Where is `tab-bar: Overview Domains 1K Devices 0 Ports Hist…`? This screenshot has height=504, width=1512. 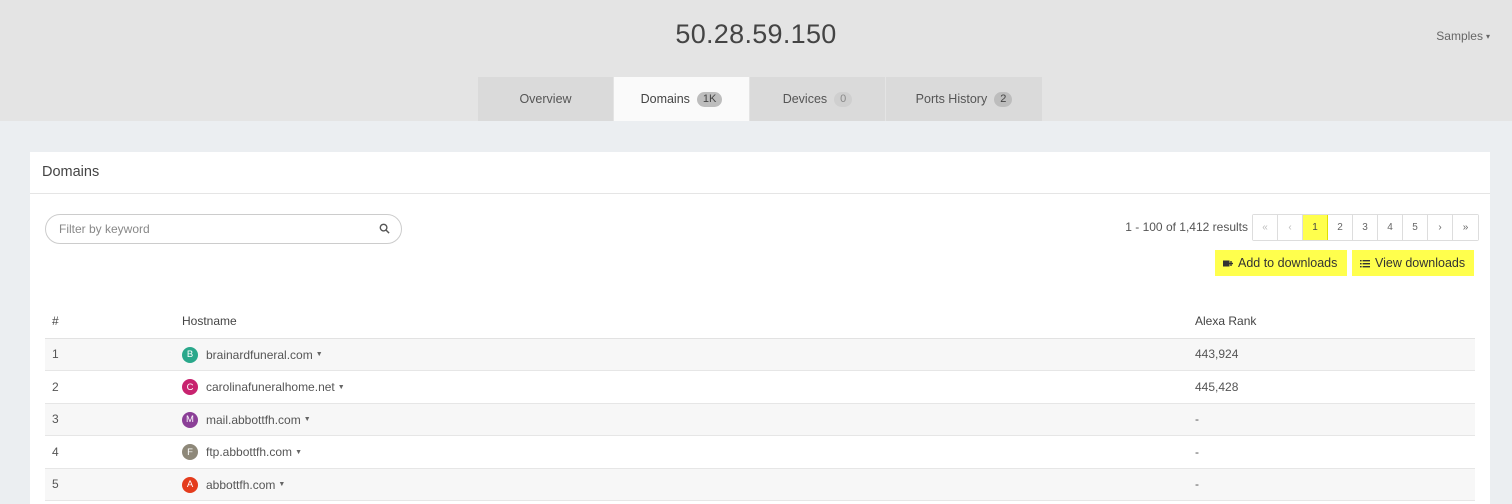
tab-bar: Overview Domains 1K Devices 0 Ports Hist… is located at coordinates (760, 99).